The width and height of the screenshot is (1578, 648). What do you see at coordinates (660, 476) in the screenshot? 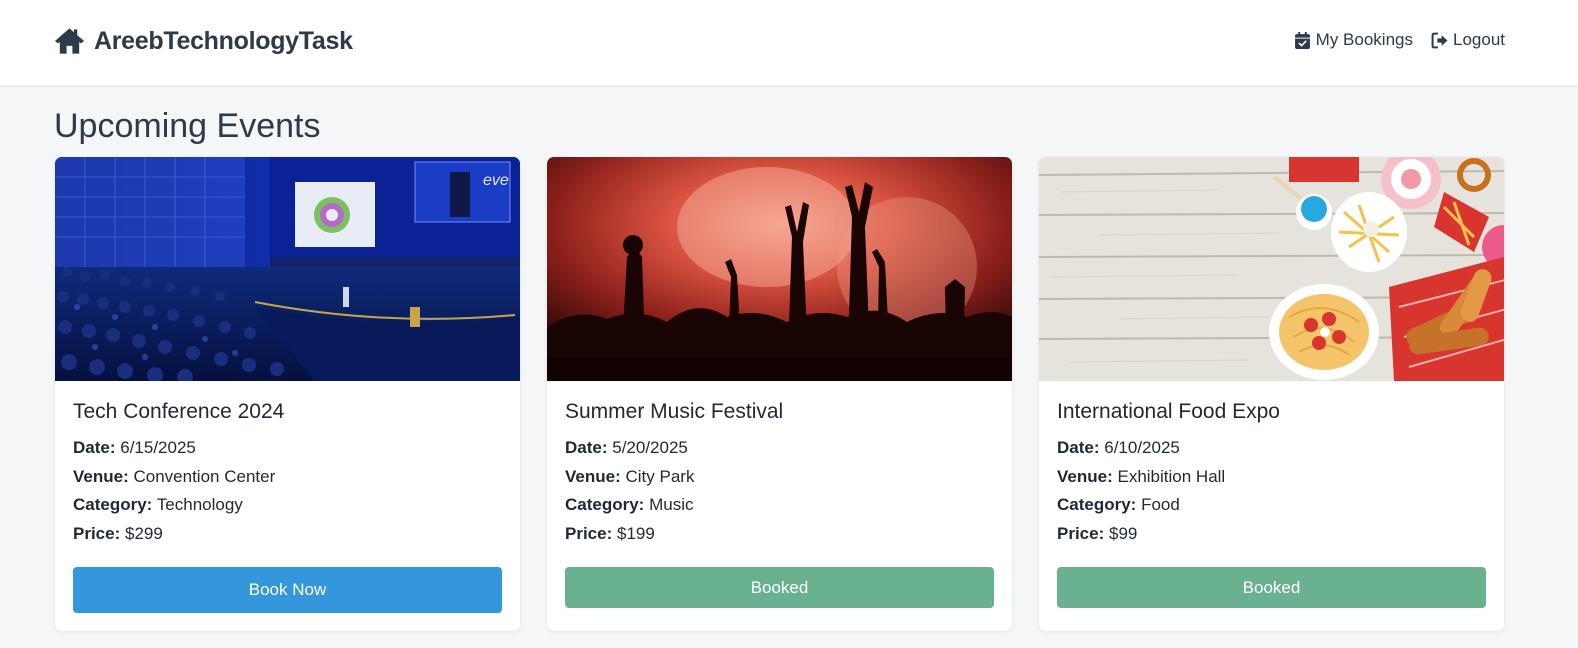
I see `venue-value: City Park` at bounding box center [660, 476].